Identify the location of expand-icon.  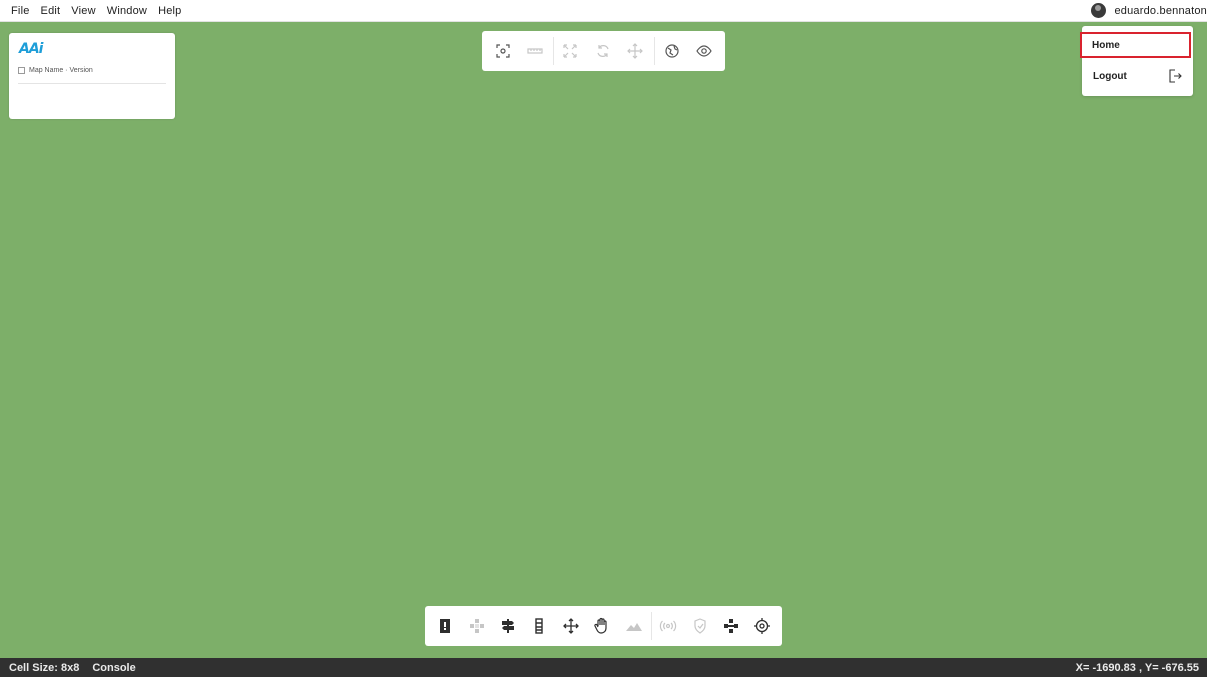
(570, 51).